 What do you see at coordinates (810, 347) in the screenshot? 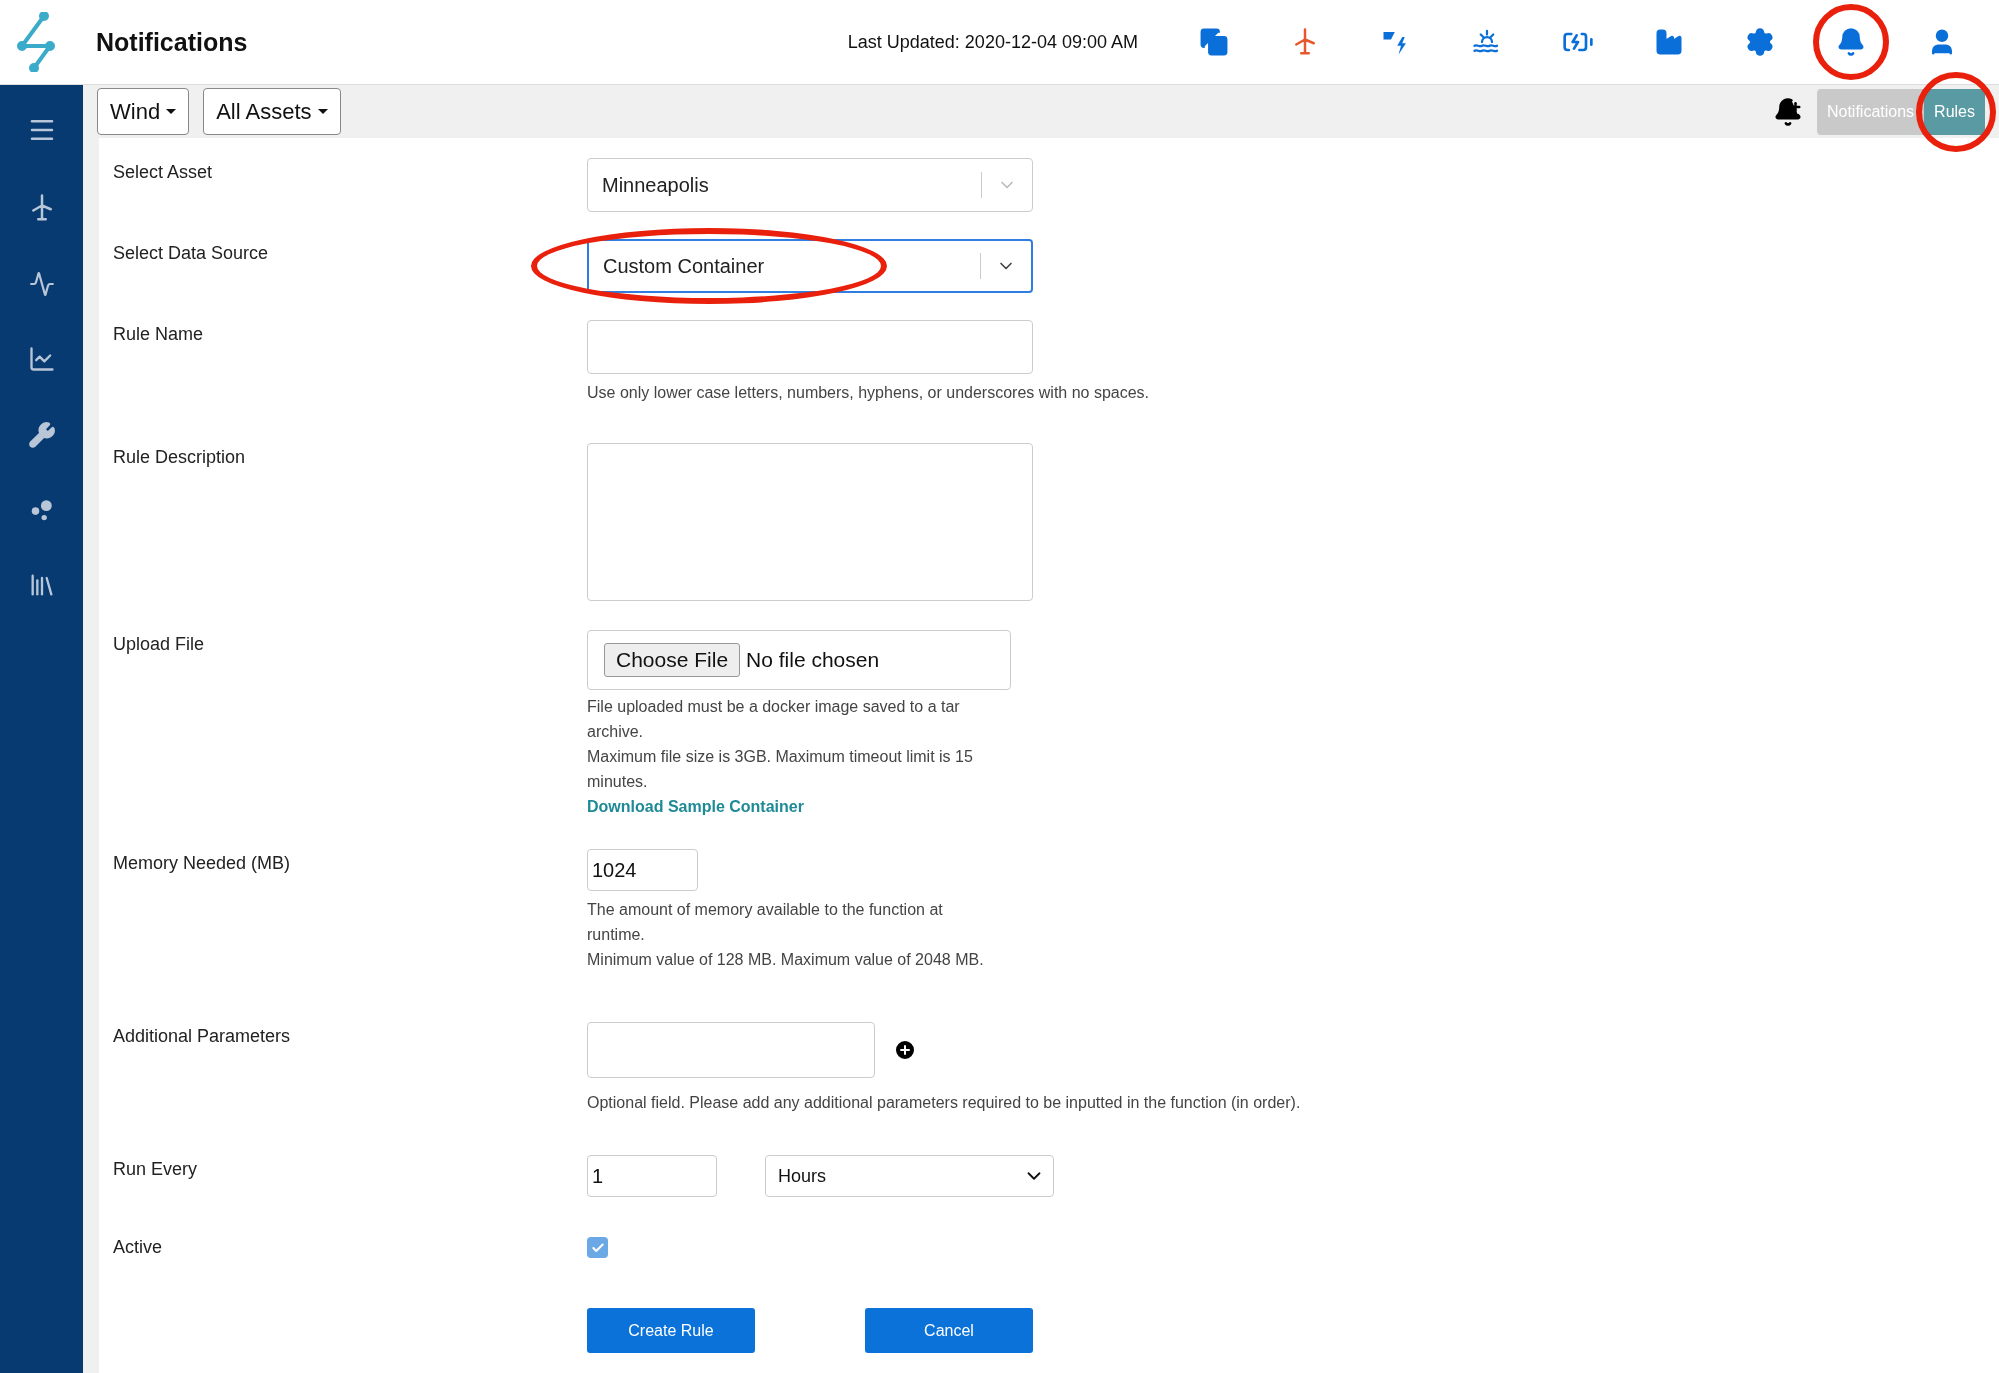
I see `text-field` at bounding box center [810, 347].